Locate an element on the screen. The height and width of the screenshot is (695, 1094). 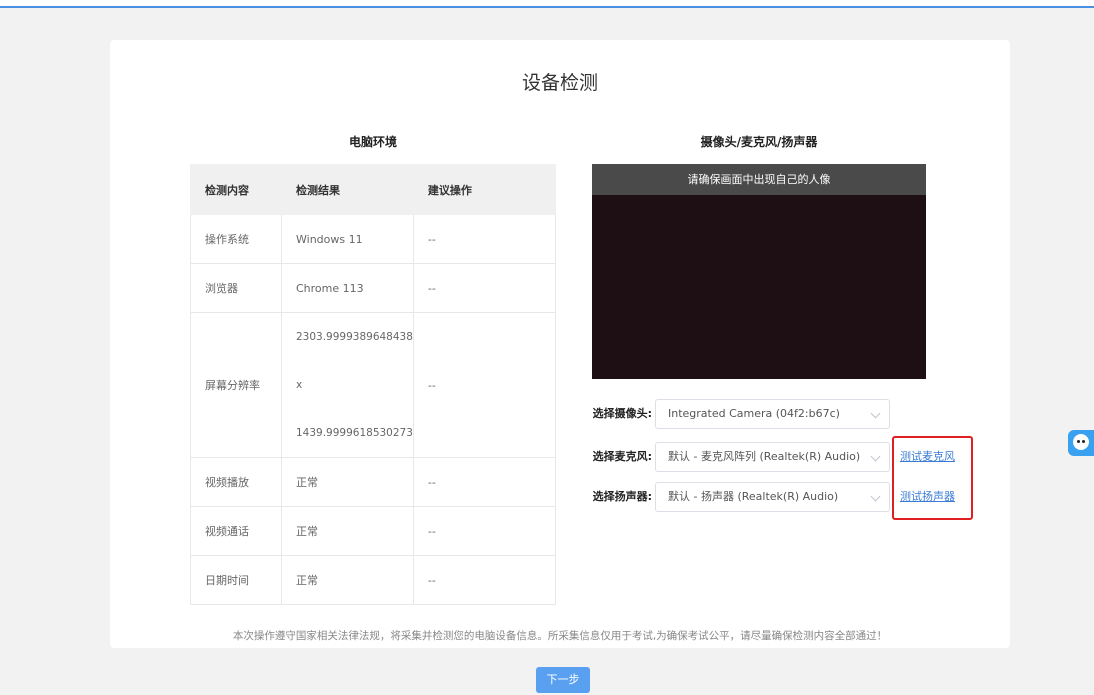
table-header-row: 检测内容 检测结果 建议操作 is located at coordinates (373, 189).